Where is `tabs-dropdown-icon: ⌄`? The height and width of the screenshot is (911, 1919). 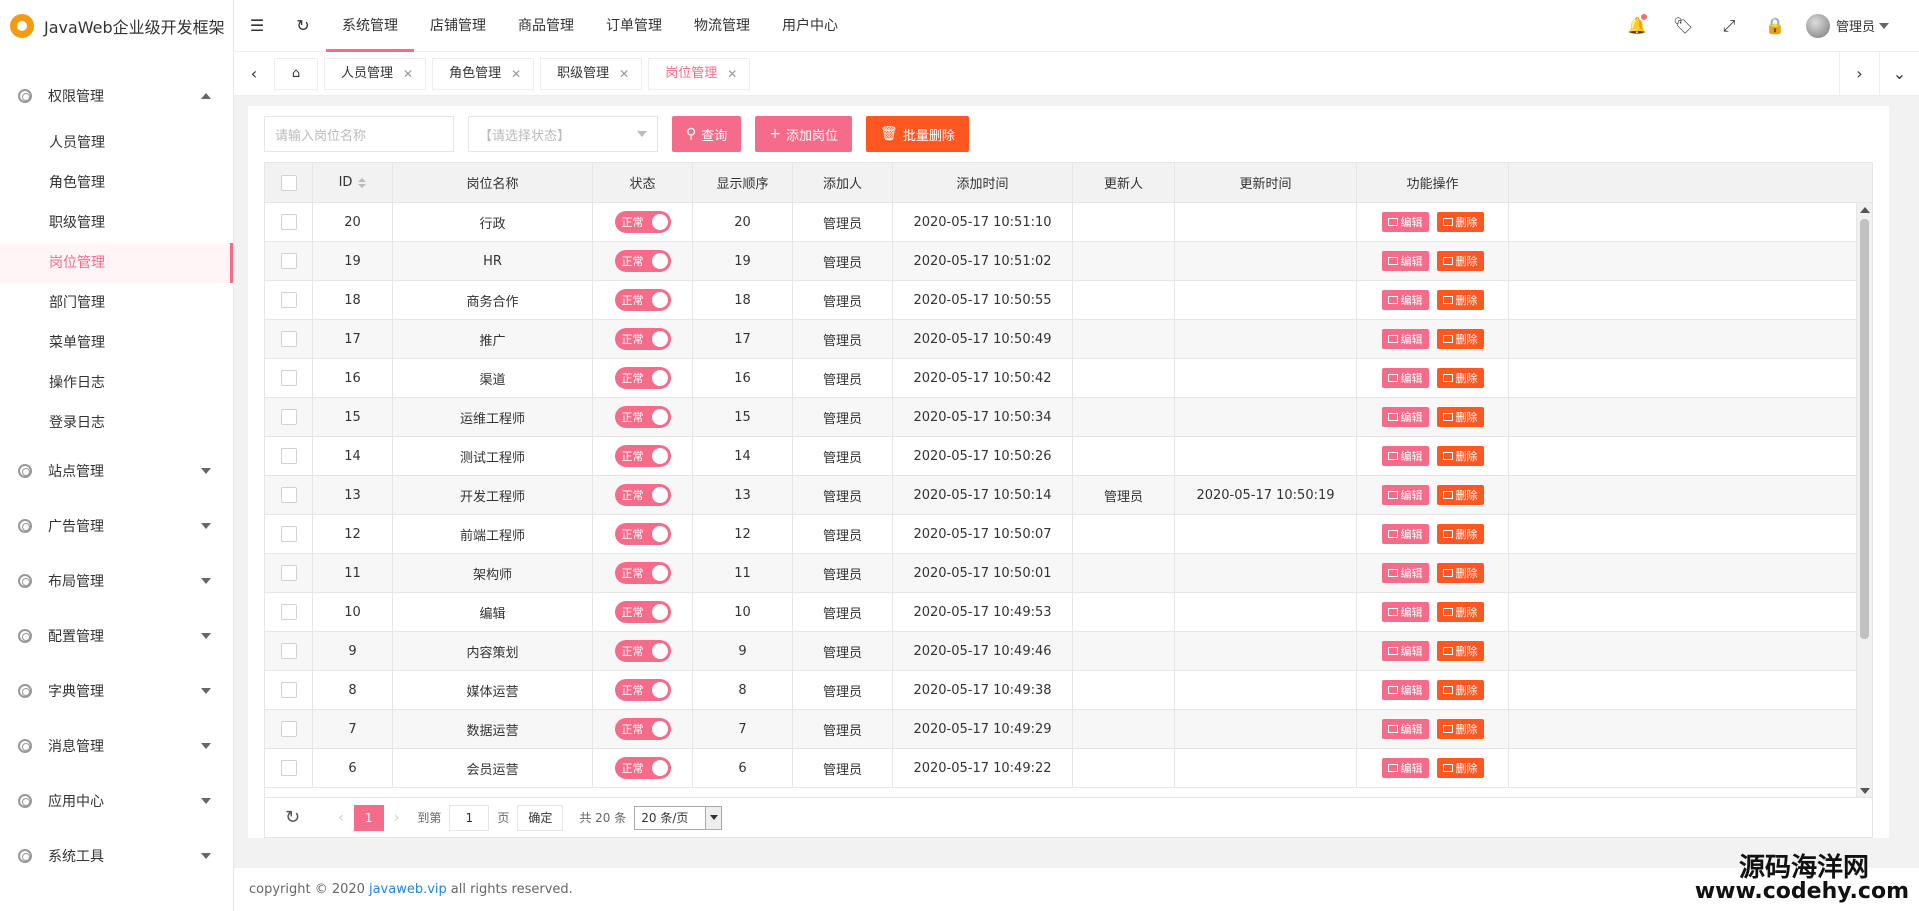 tabs-dropdown-icon: ⌄ is located at coordinates (1899, 73).